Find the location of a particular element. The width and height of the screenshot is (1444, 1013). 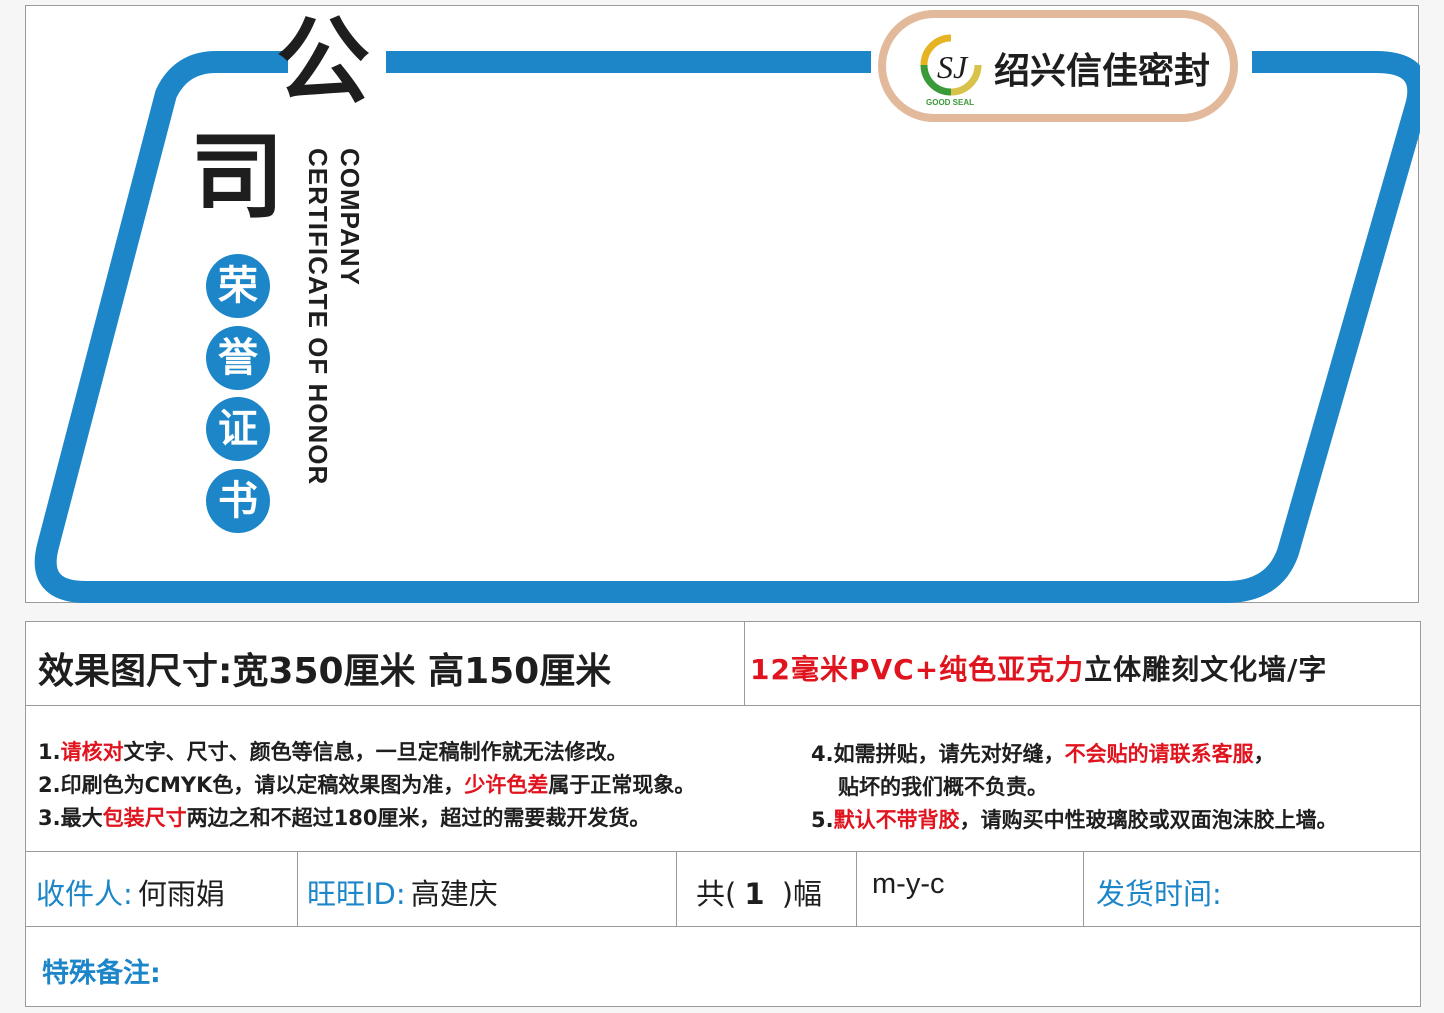

note-4: 4.如需拼贴，请先对好缝，不会贴的请联系客服， is located at coordinates (1043, 753).